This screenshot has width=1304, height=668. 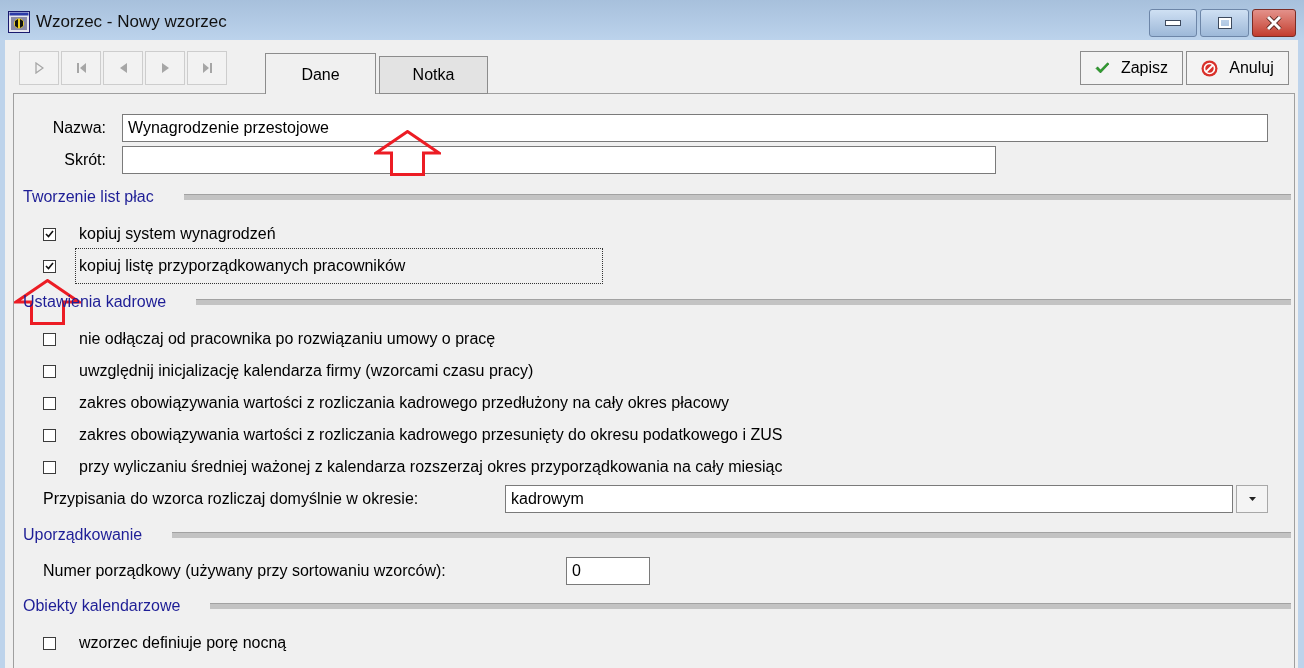 I want to click on triangle-outline-icon, so click(x=39, y=68).